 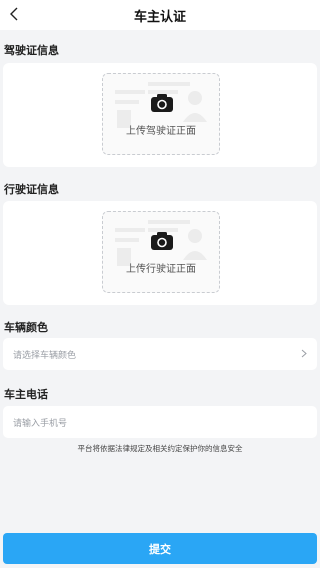 I want to click on phone-input-placeholder: 请输入手机号, so click(x=40, y=424).